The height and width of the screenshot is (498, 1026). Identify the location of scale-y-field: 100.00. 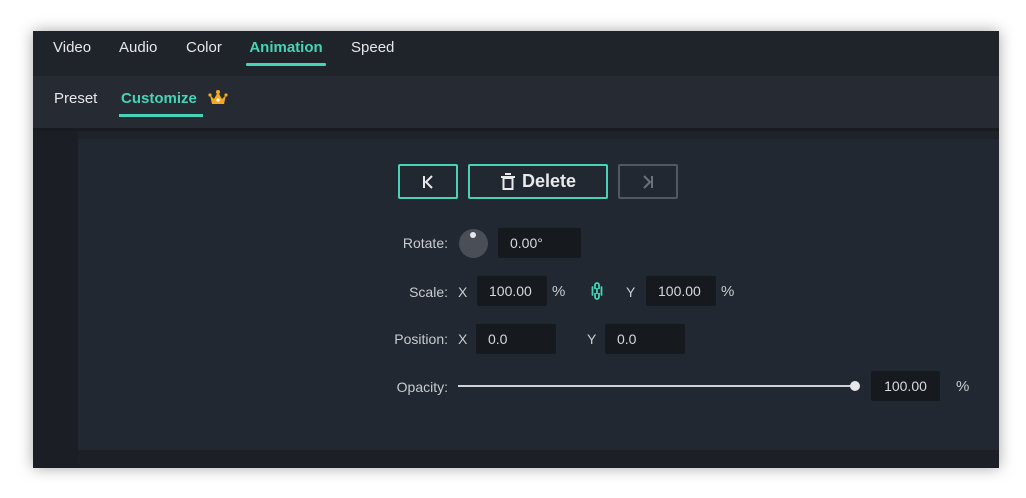
(681, 291).